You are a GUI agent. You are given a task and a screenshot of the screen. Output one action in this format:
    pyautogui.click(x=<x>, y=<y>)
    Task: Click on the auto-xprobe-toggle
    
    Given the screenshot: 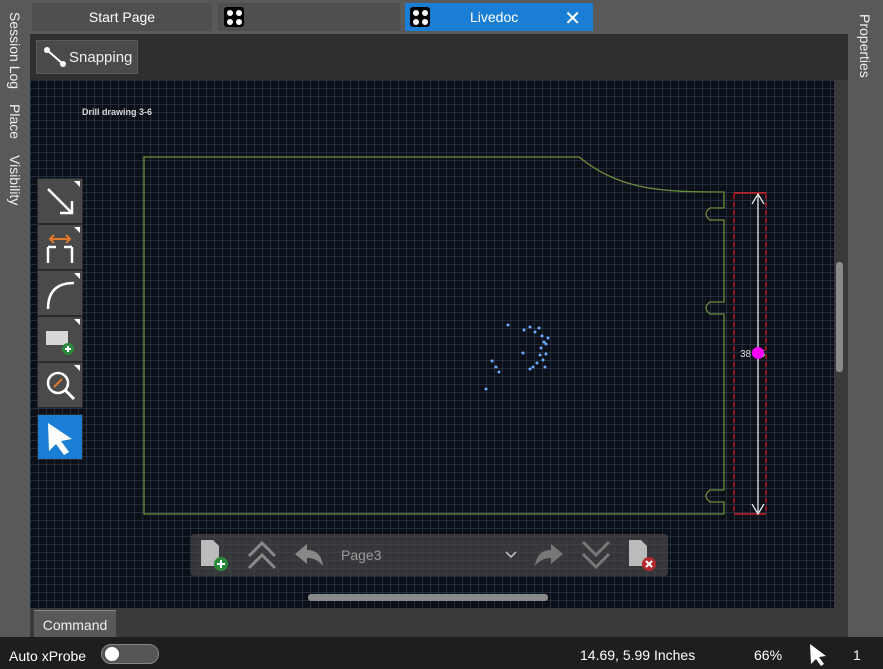 What is the action you would take?
    pyautogui.click(x=130, y=654)
    